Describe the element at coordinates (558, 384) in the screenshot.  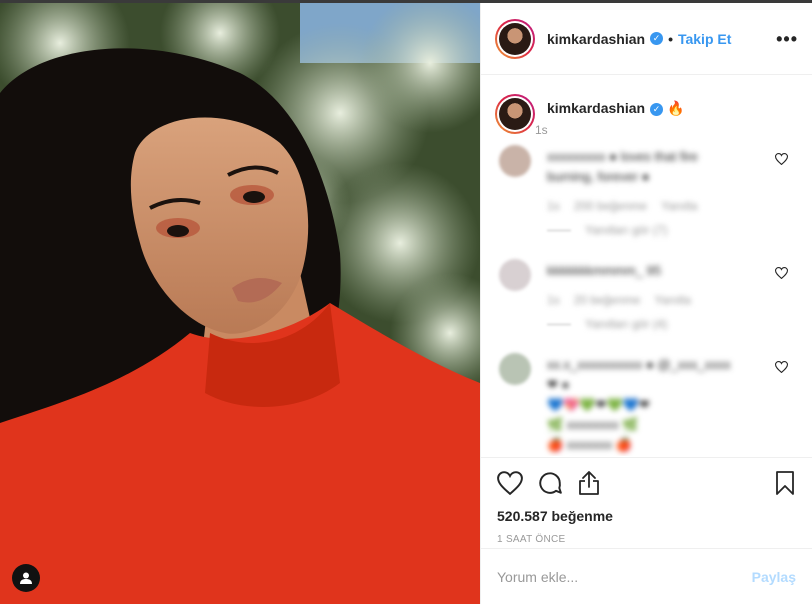
I see `comment-text: ❤ ●` at that location.